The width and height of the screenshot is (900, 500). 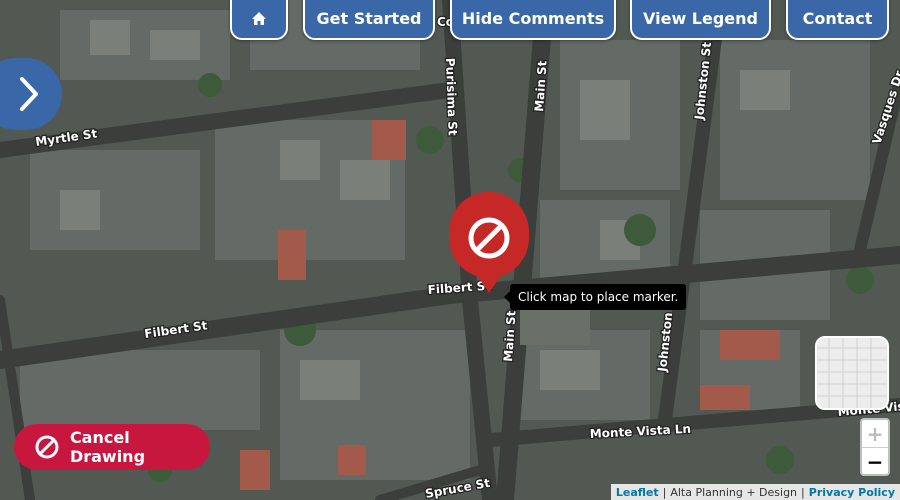 I want to click on zoom-control: + −, so click(x=875, y=447).